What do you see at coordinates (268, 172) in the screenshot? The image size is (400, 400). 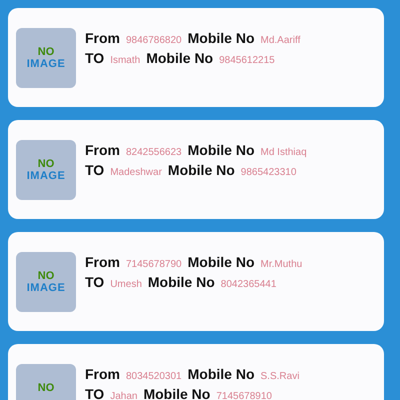 I see `recipient-number: 9865423310` at bounding box center [268, 172].